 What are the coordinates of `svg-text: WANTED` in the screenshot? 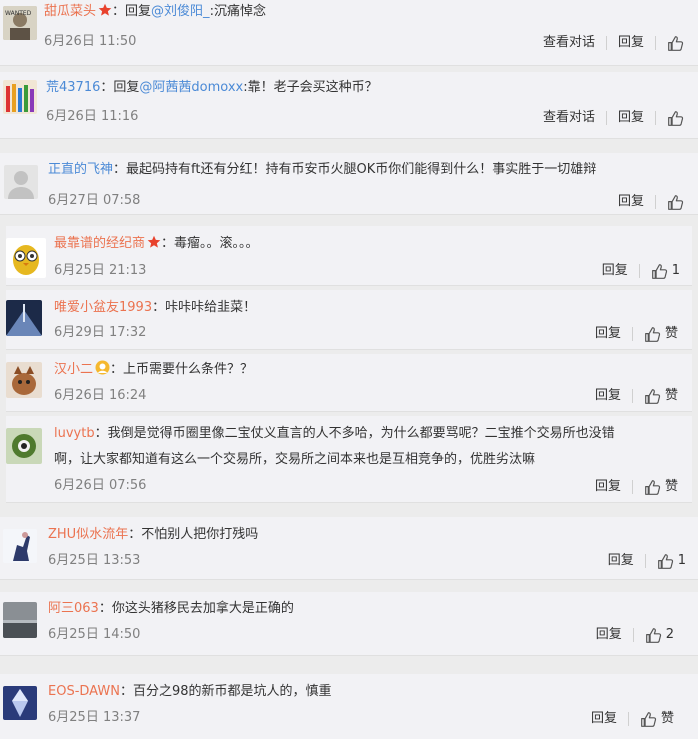 It's located at (18, 13).